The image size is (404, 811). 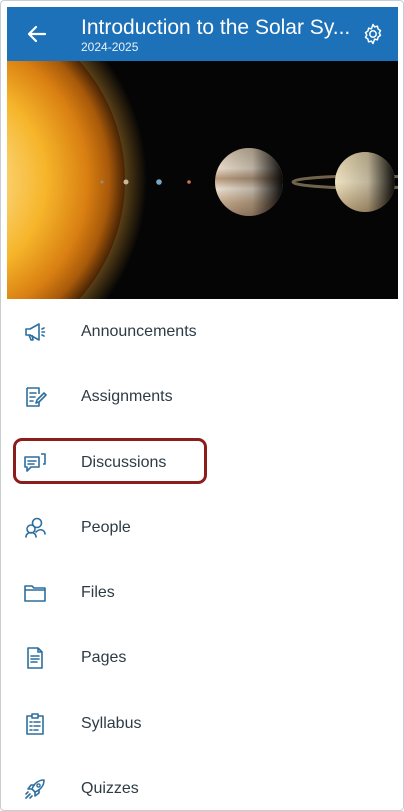 I want to click on nav-item-label: Discussions, so click(x=124, y=462).